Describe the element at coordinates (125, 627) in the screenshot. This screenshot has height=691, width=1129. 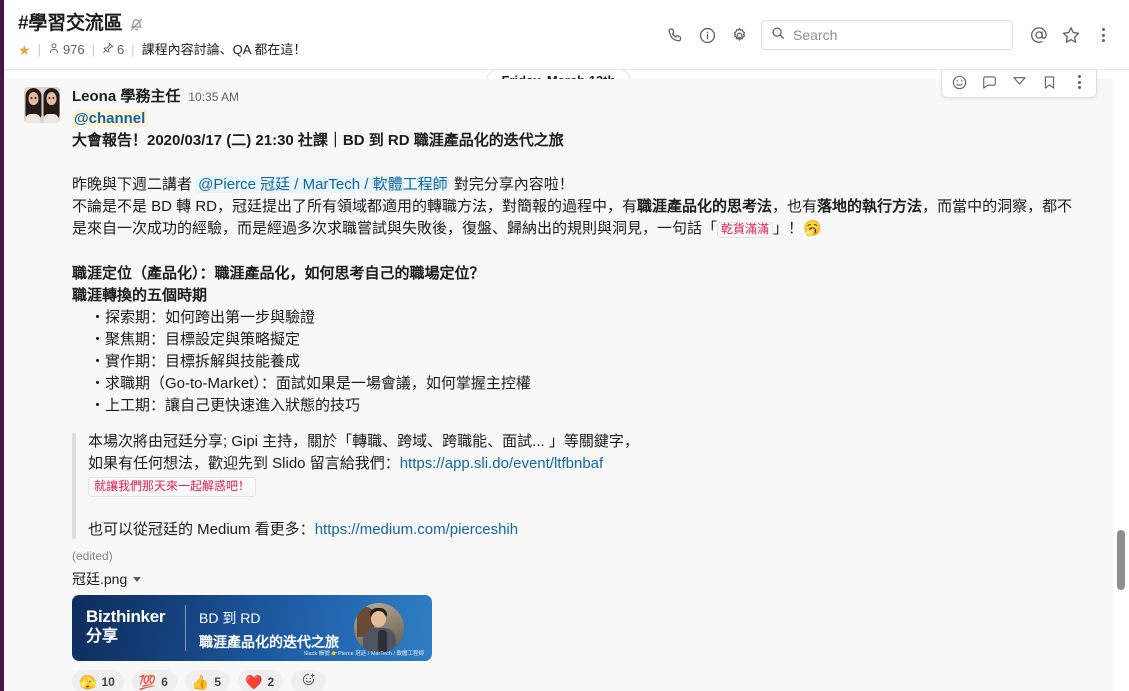
I see `banner-brand: Bizthinker 分享` at that location.